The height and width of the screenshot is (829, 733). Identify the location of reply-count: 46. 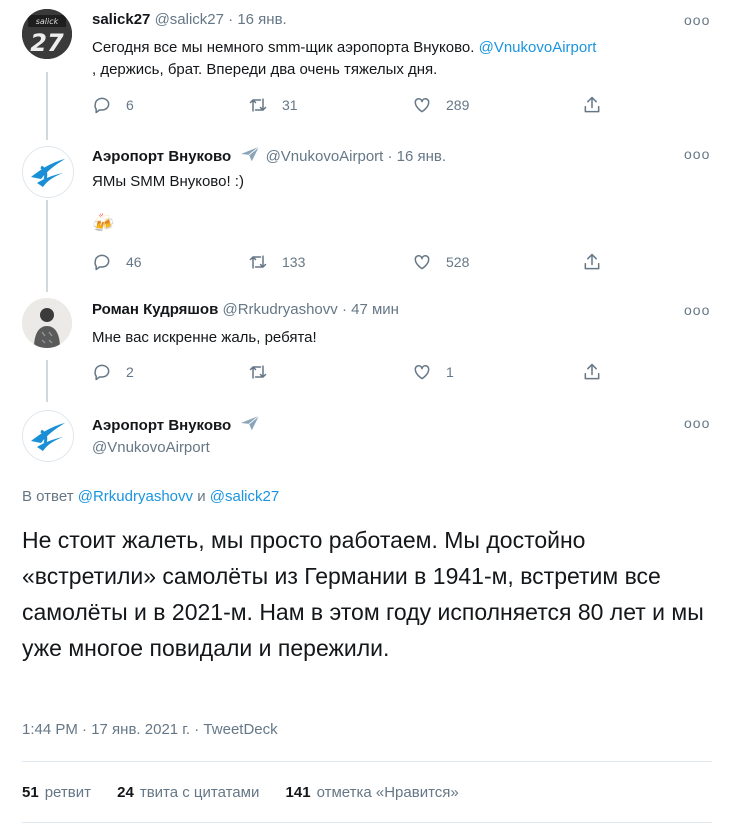
(134, 262).